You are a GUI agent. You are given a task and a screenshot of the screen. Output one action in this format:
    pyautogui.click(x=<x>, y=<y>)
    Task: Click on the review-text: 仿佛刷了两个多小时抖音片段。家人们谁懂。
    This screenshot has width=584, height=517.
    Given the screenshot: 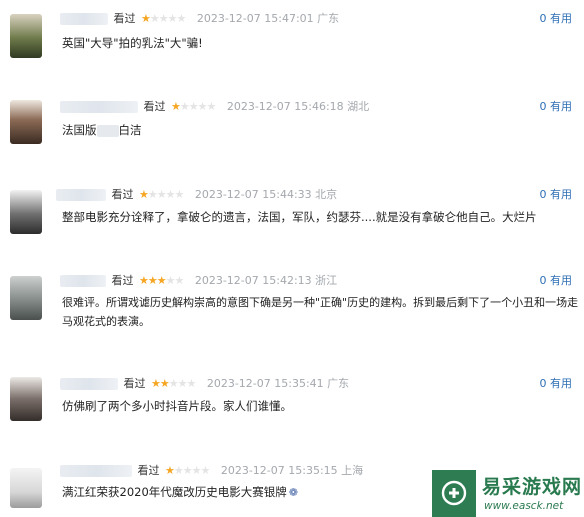 What is the action you would take?
    pyautogui.click(x=177, y=406)
    